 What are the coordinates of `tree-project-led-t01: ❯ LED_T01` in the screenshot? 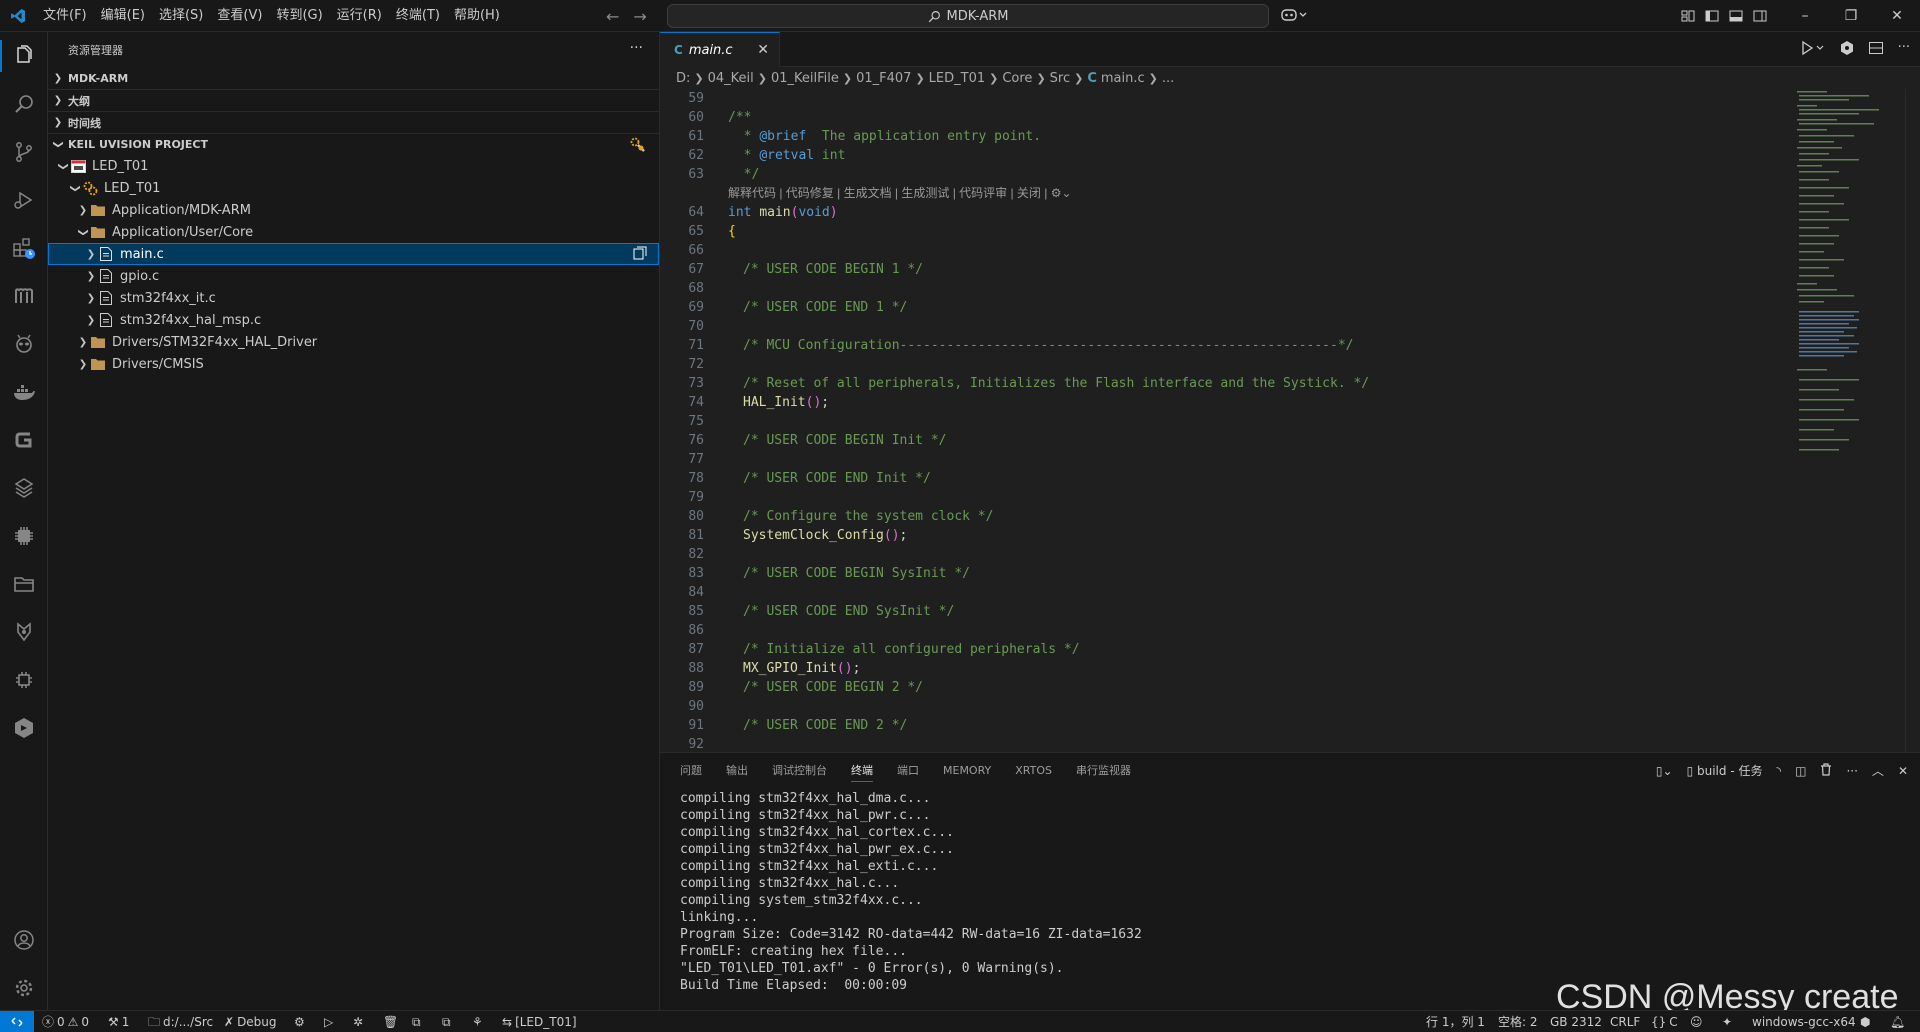 It's located at (353, 166).